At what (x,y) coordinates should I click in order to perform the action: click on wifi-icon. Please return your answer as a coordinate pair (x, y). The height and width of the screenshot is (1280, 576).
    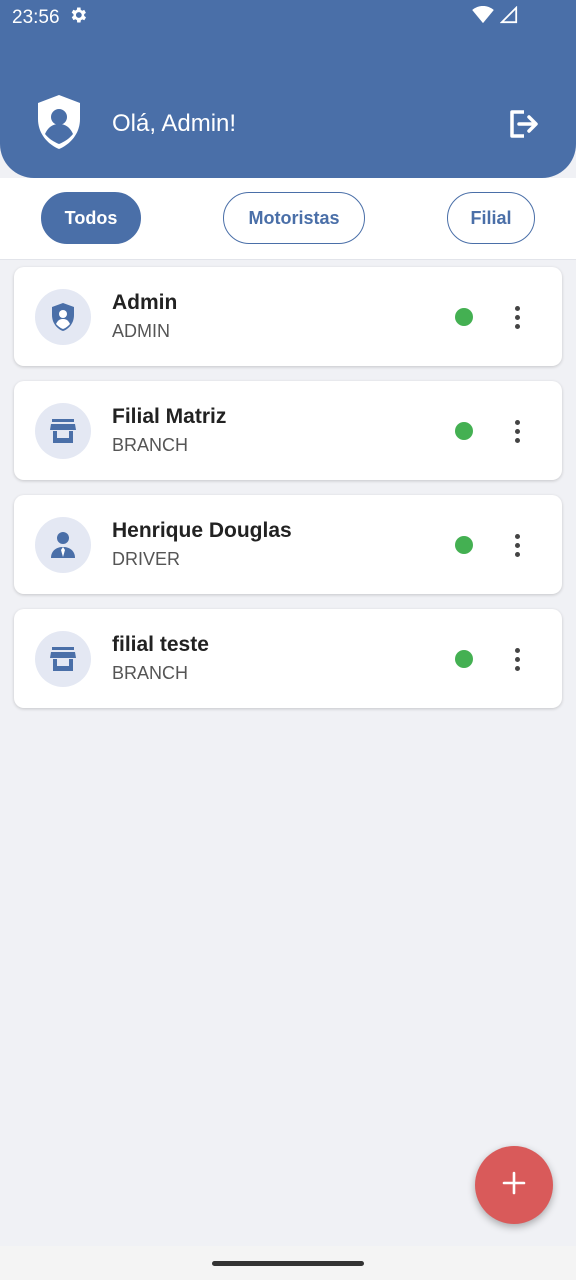
    Looking at the image, I should click on (483, 17).